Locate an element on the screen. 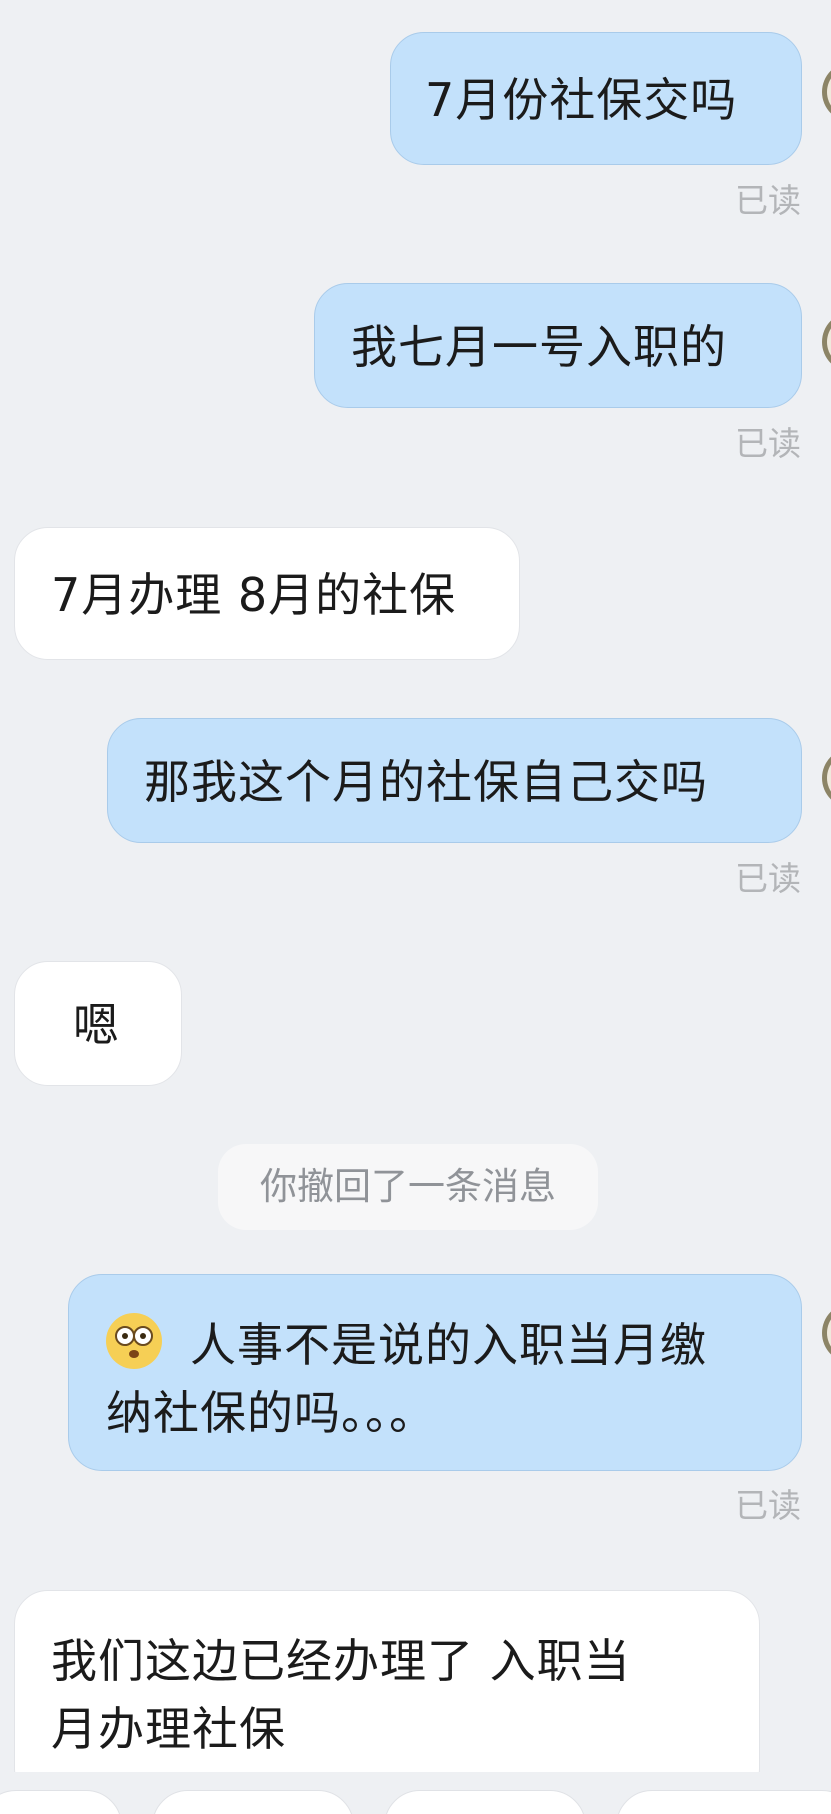 The width and height of the screenshot is (831, 1814). message-bubble-outgoing: 那我这个月的社保自己交吗 is located at coordinates (454, 780).